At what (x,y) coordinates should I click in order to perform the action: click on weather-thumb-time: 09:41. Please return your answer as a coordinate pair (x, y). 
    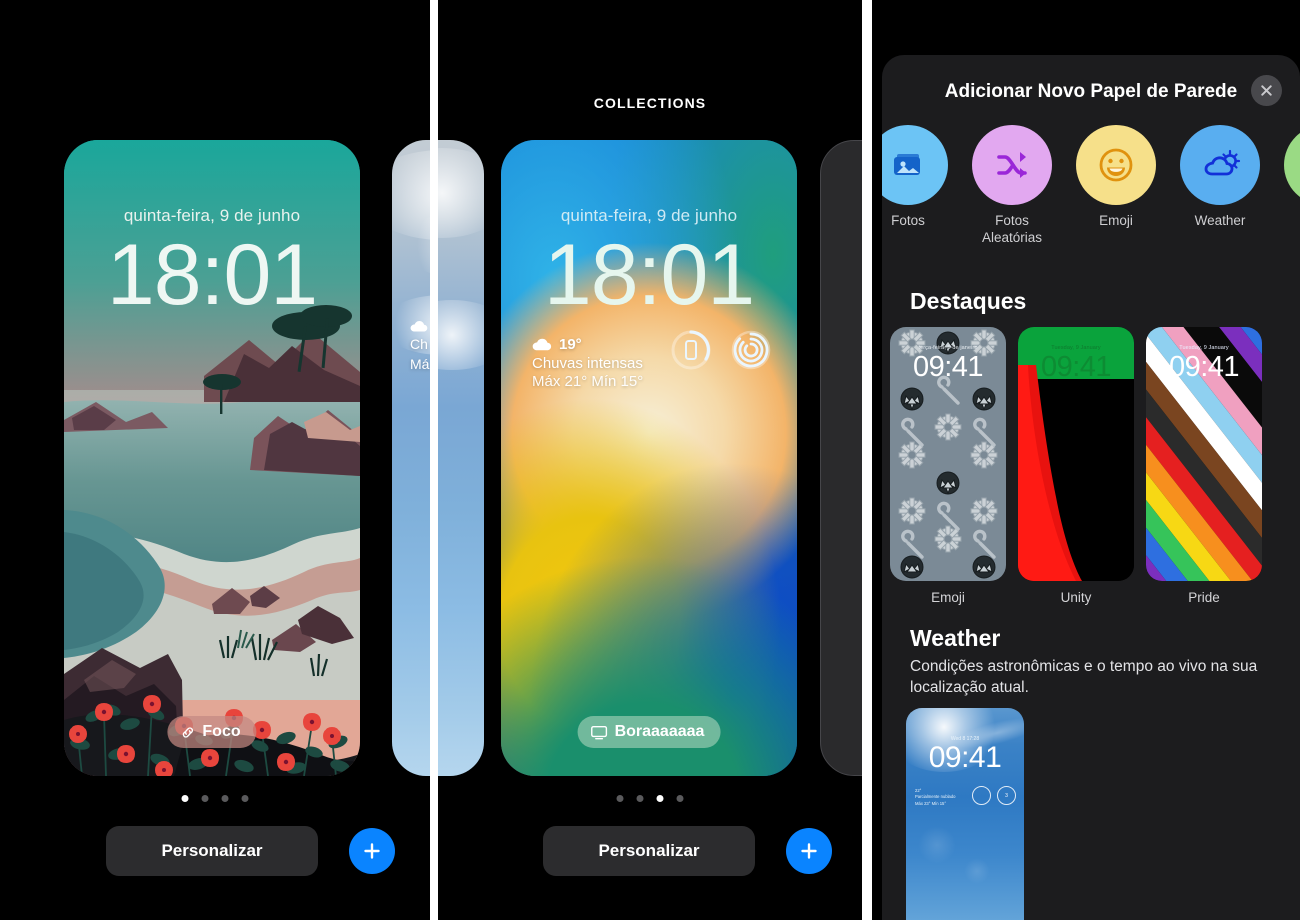
    Looking at the image, I should click on (965, 757).